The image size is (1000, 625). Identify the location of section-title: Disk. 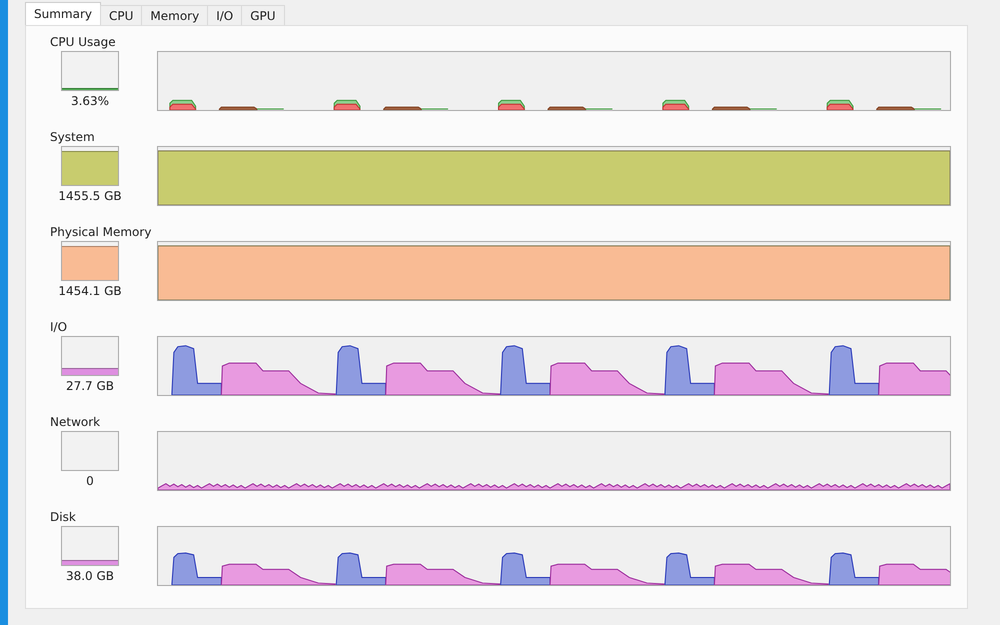
(63, 517).